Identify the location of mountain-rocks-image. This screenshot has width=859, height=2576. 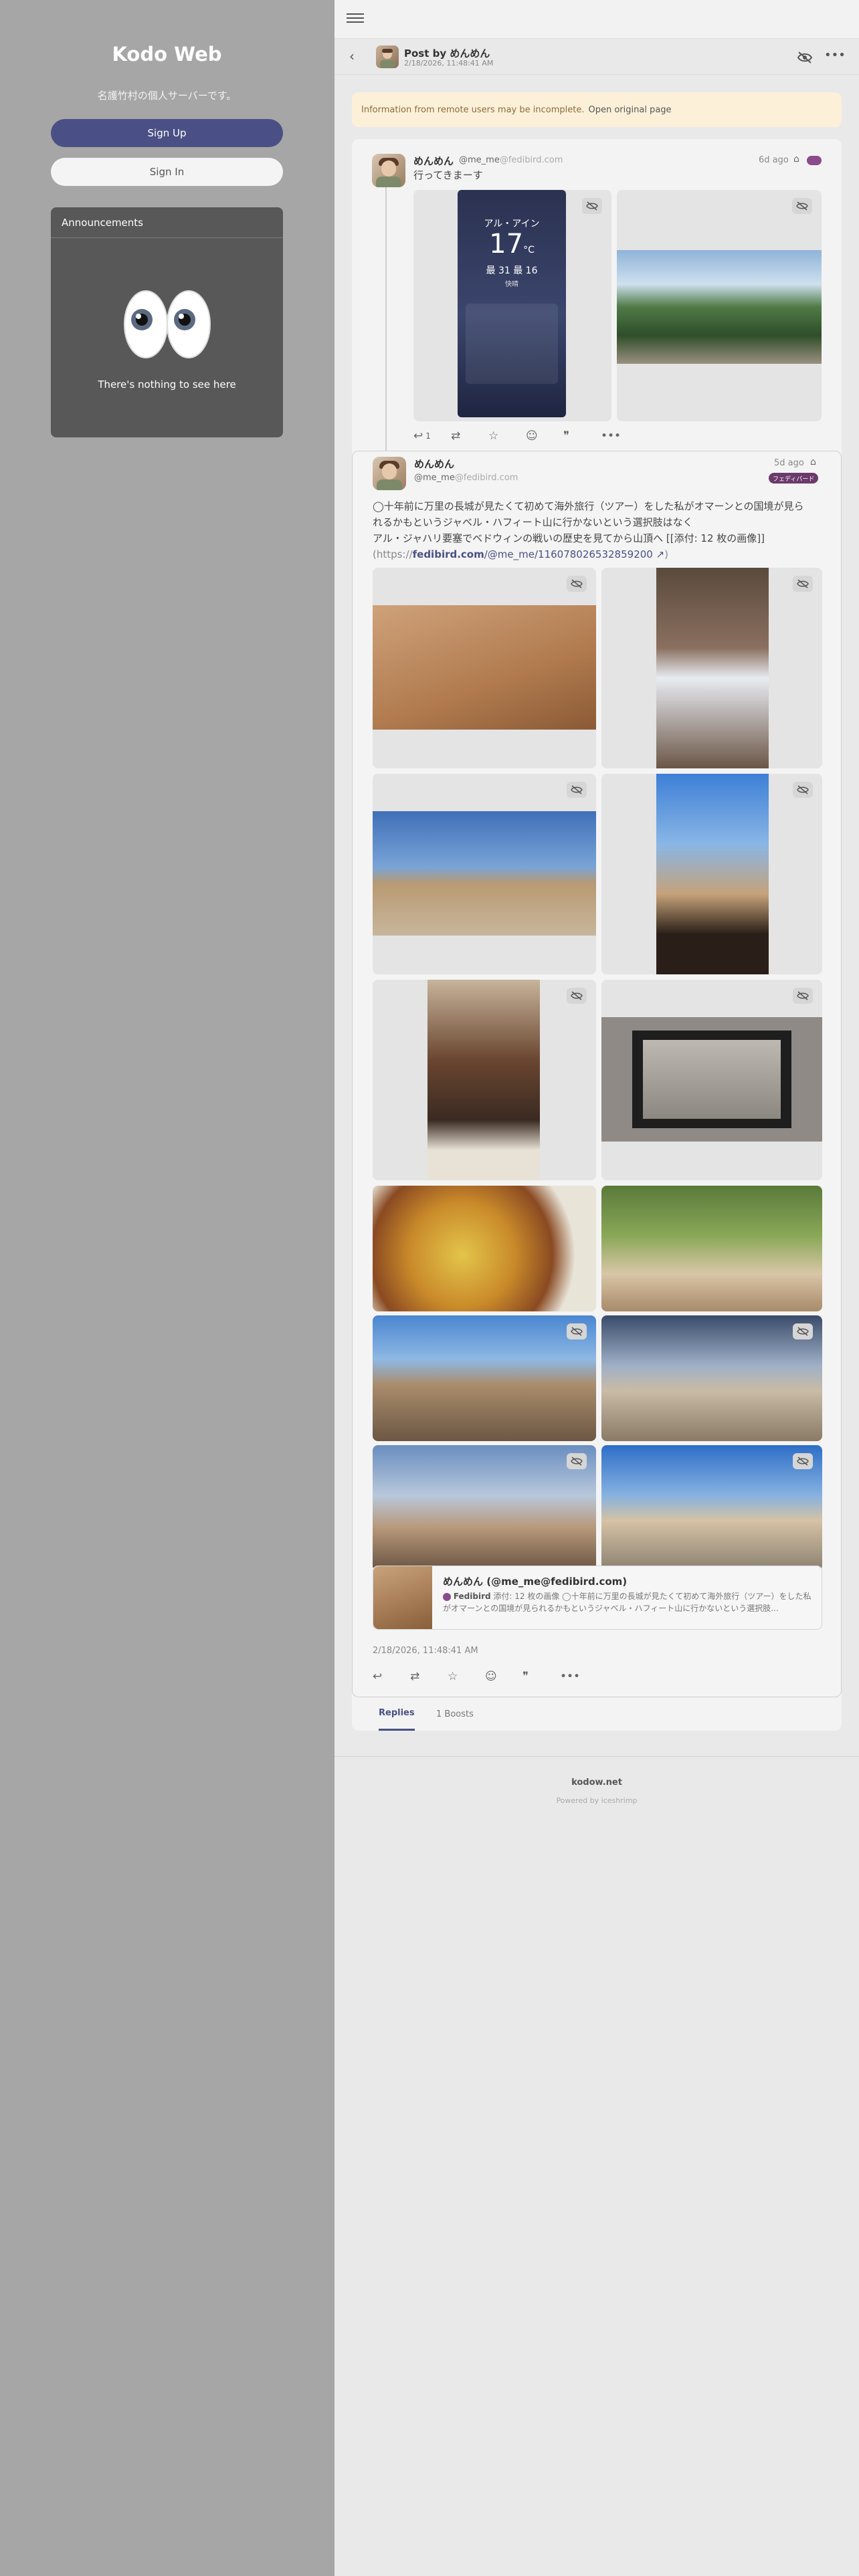
(484, 1378).